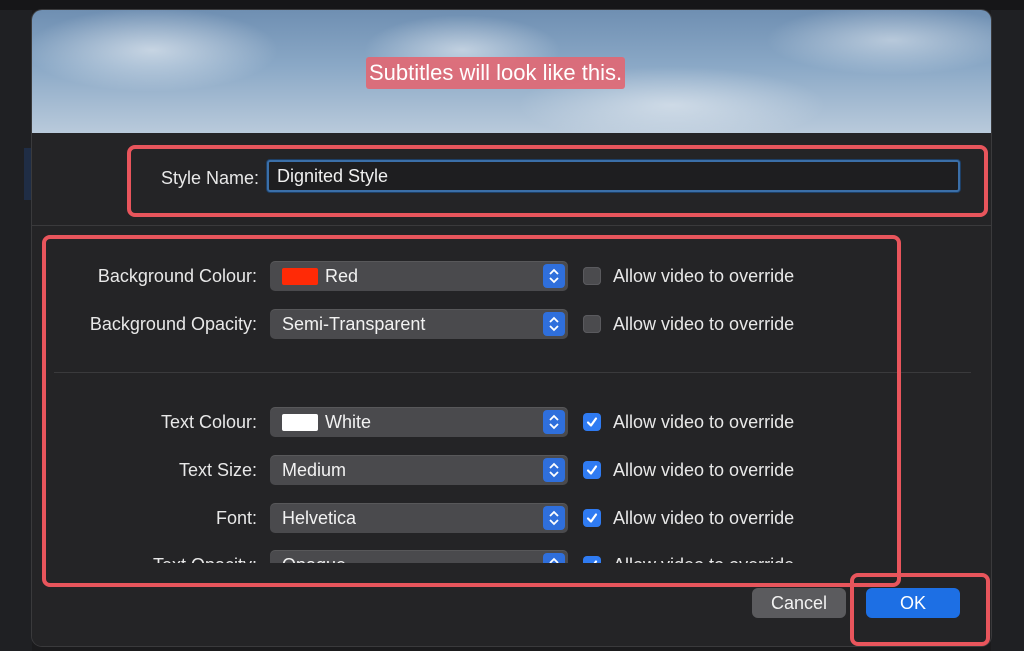 Image resolution: width=1024 pixels, height=651 pixels. Describe the element at coordinates (920, 609) in the screenshot. I see `highlight-ok-button` at that location.